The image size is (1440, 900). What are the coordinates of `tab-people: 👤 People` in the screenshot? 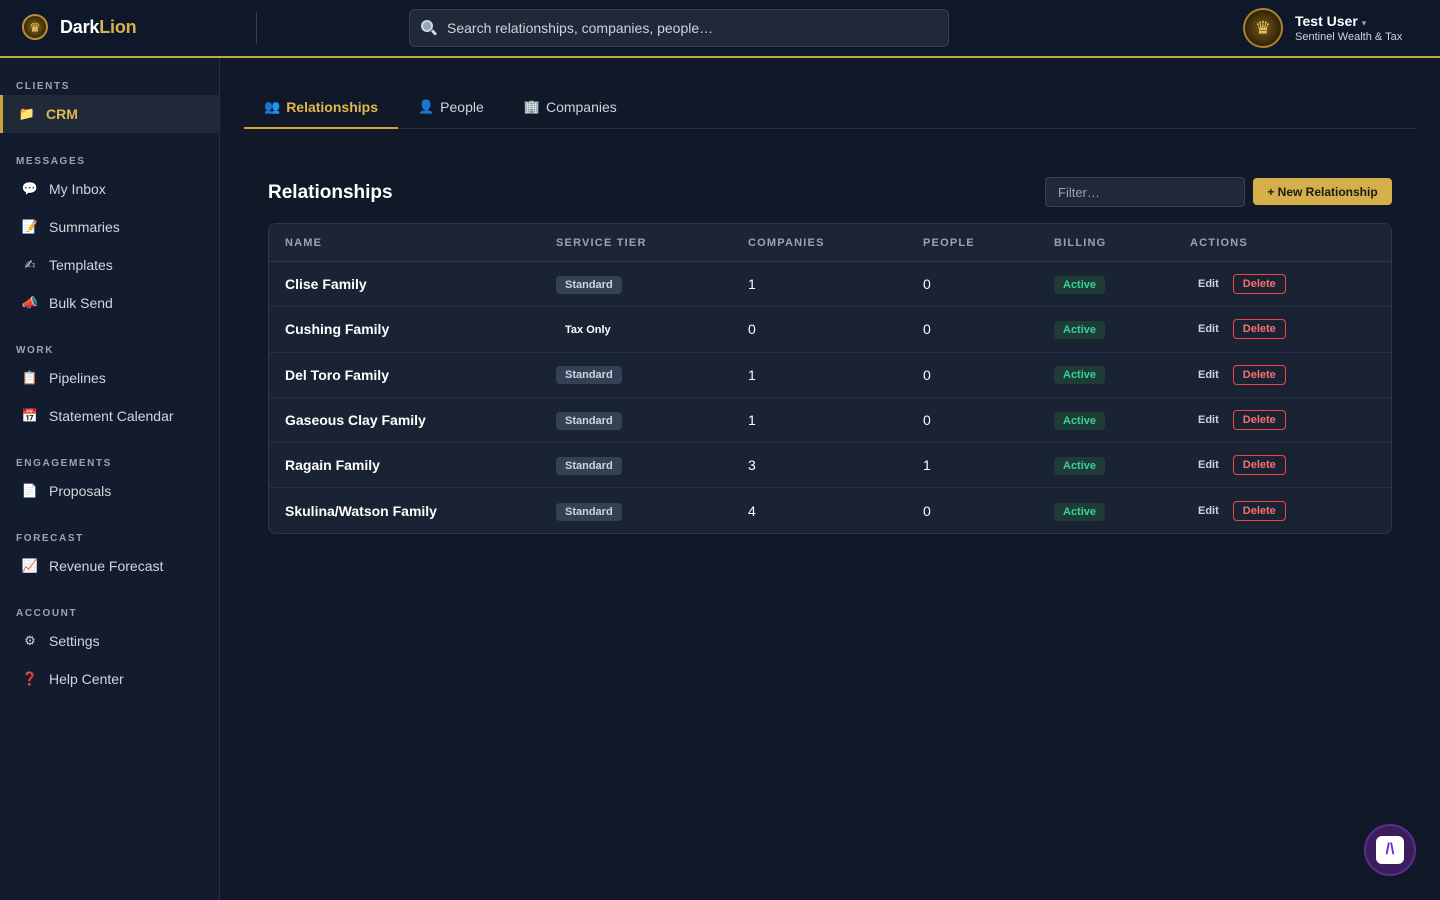 It's located at (451, 107).